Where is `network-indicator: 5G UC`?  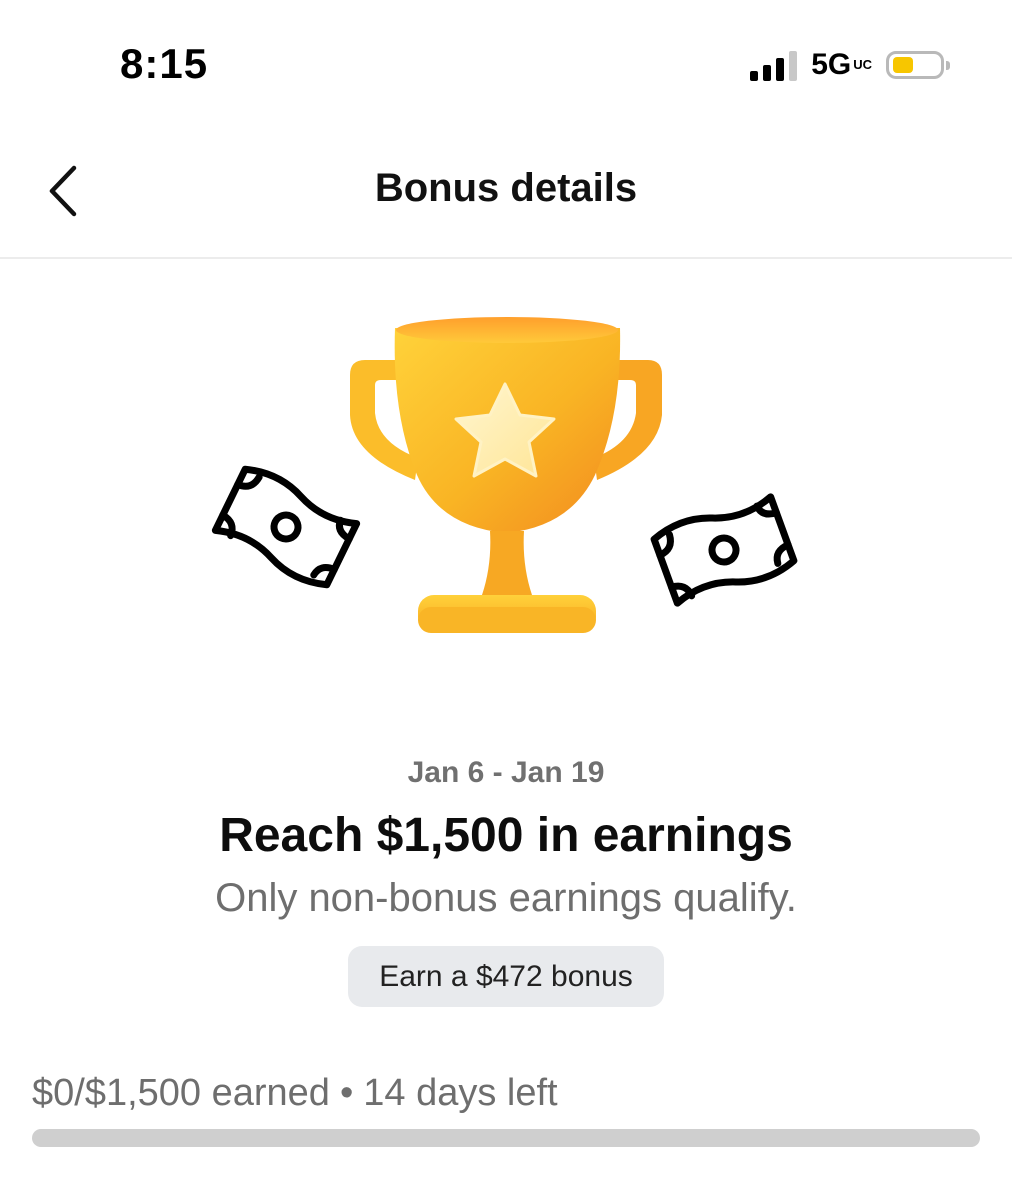 network-indicator: 5G UC is located at coordinates (841, 65).